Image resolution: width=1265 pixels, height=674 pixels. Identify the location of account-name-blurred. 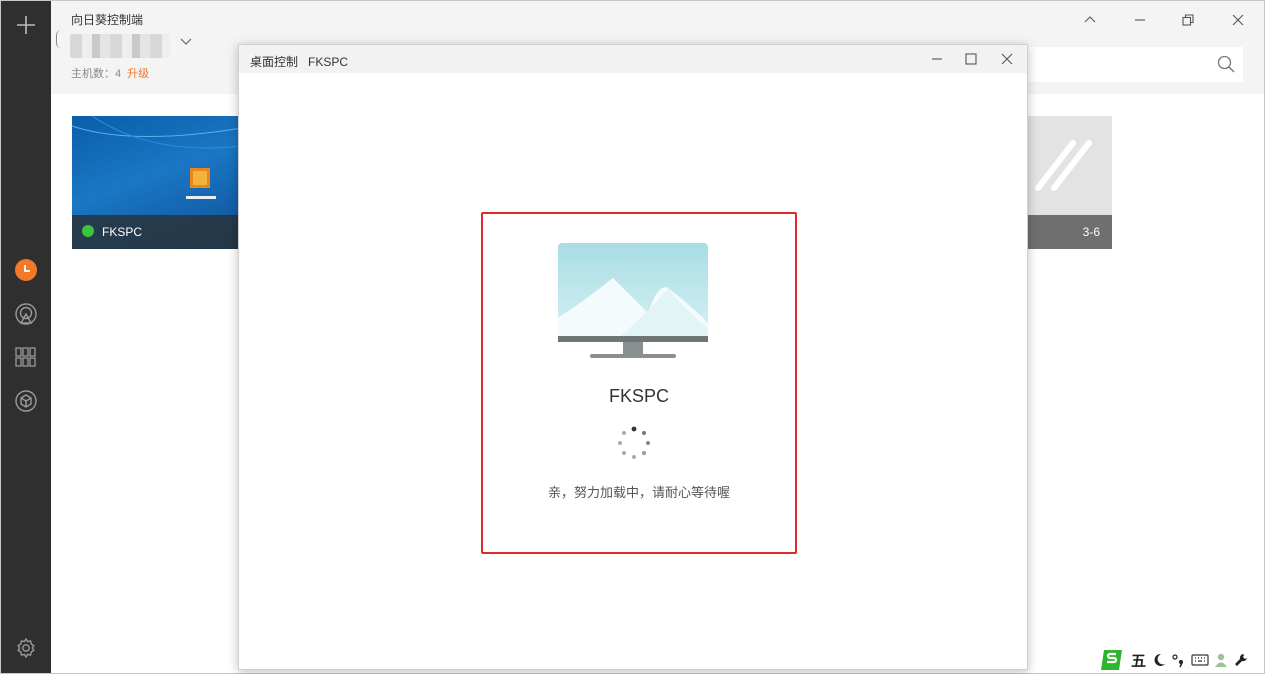
(120, 46).